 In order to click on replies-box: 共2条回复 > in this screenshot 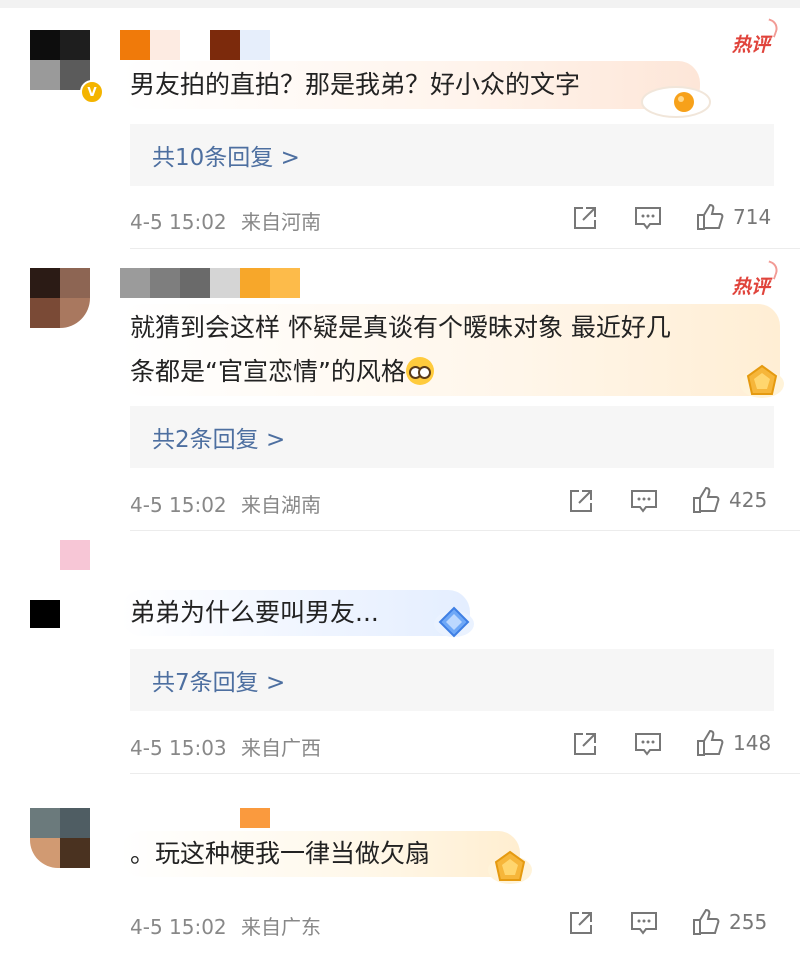, I will do `click(452, 437)`.